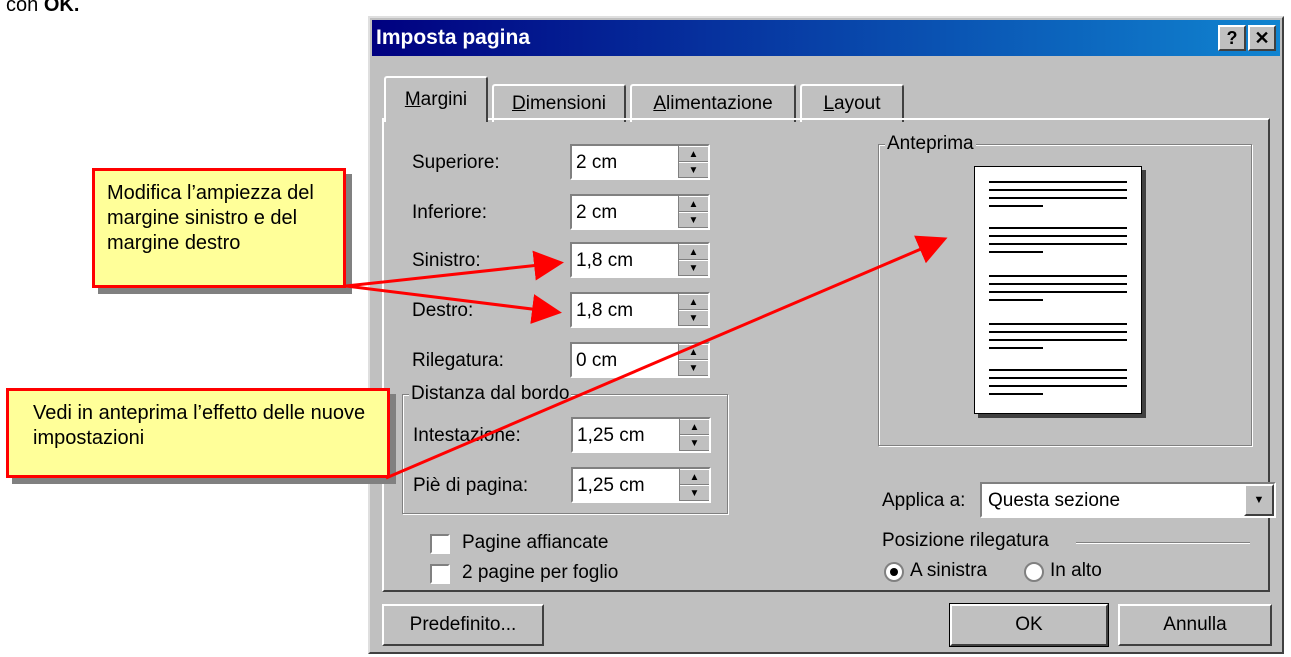  Describe the element at coordinates (490, 394) in the screenshot. I see `distance-group-title: Distanza dal bordo` at that location.